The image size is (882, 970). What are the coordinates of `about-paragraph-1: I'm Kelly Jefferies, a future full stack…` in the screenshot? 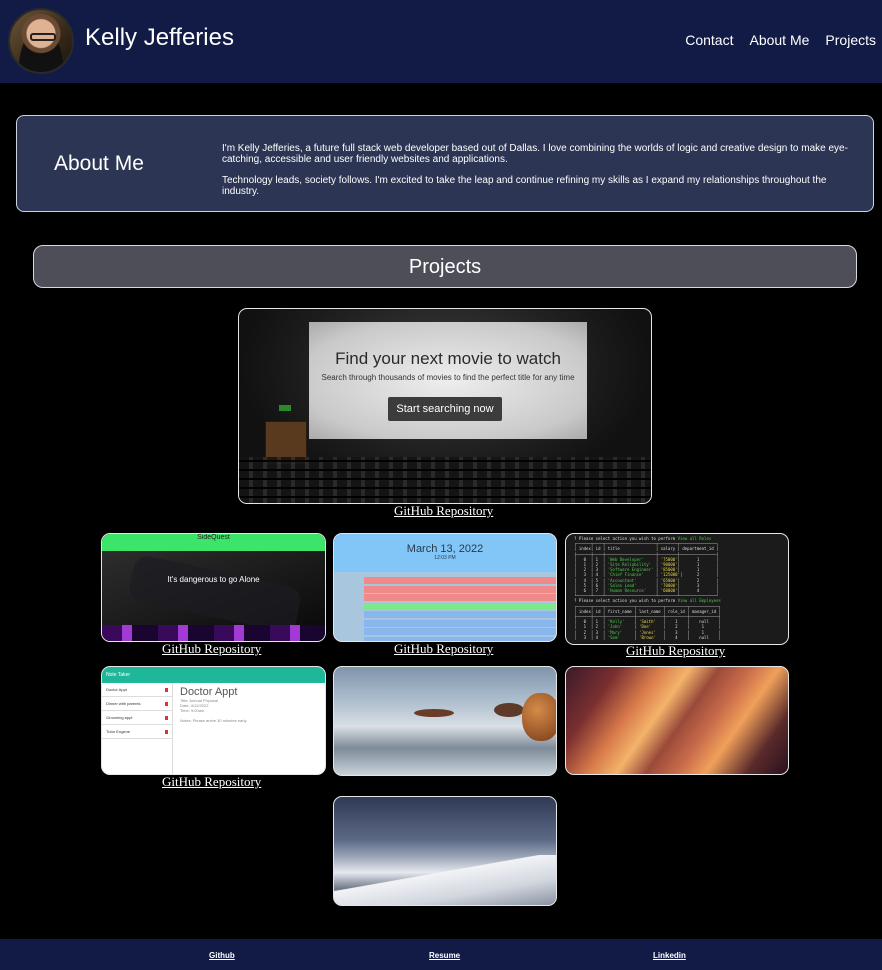 It's located at (535, 154).